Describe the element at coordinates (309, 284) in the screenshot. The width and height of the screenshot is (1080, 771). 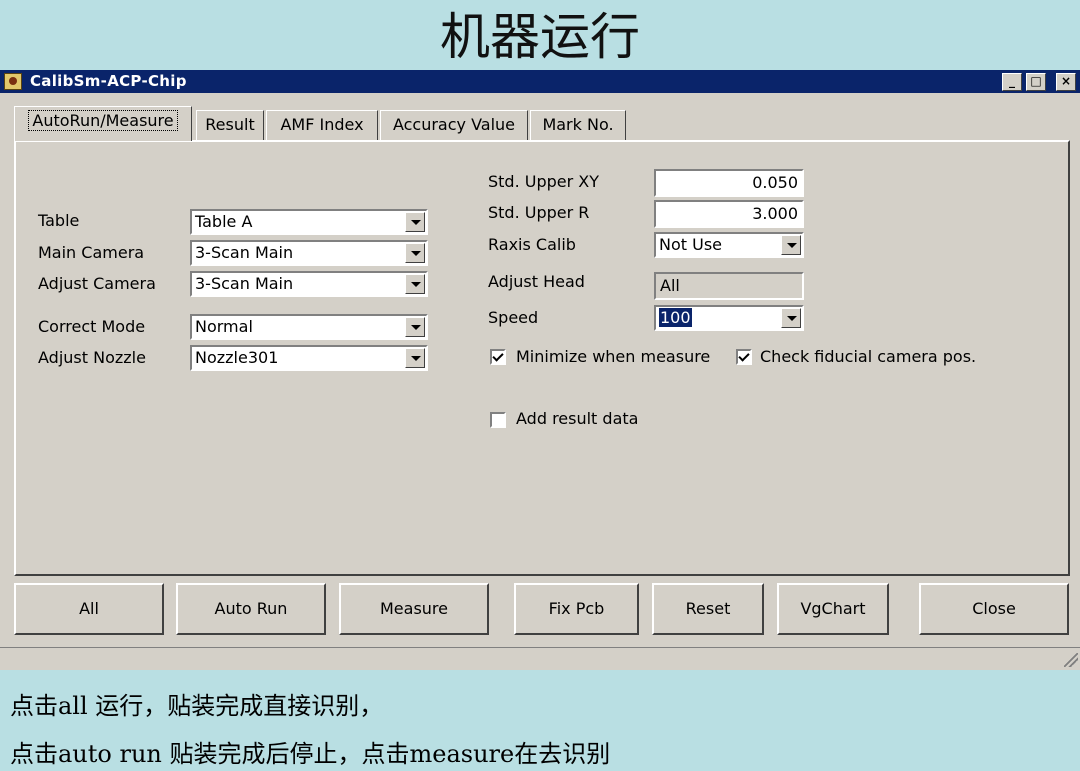
I see `adjust-camera-select: 3-Scan Main` at that location.